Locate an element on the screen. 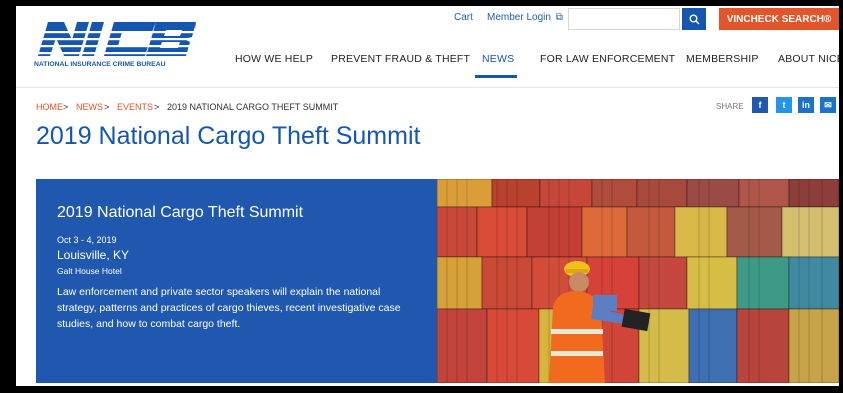 The image size is (843, 393). search-button is located at coordinates (694, 19).